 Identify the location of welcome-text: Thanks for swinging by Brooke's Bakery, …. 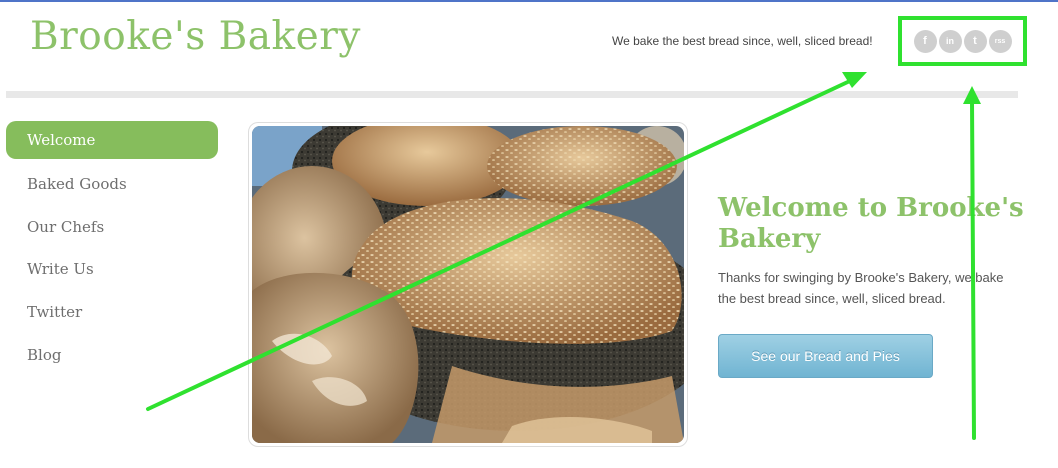
(861, 288).